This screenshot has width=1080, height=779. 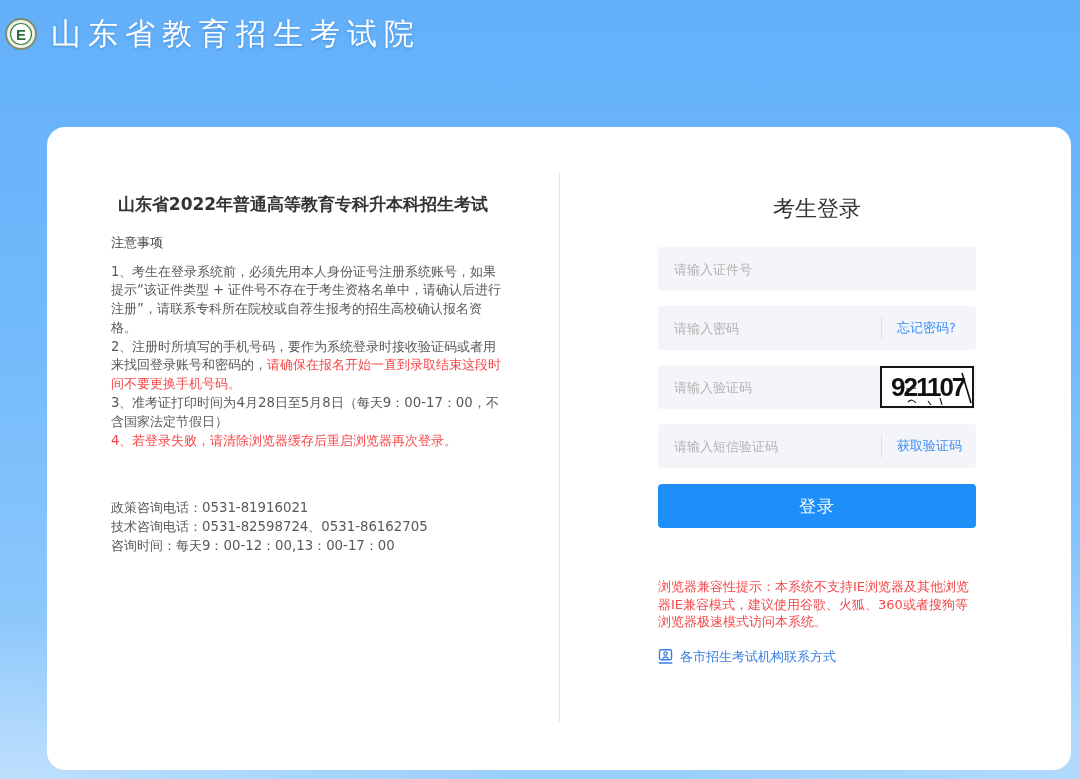 I want to click on notice-item: 4、若登录失败，请清除浏览器缓存后重启浏览器再次登录。, so click(x=285, y=440).